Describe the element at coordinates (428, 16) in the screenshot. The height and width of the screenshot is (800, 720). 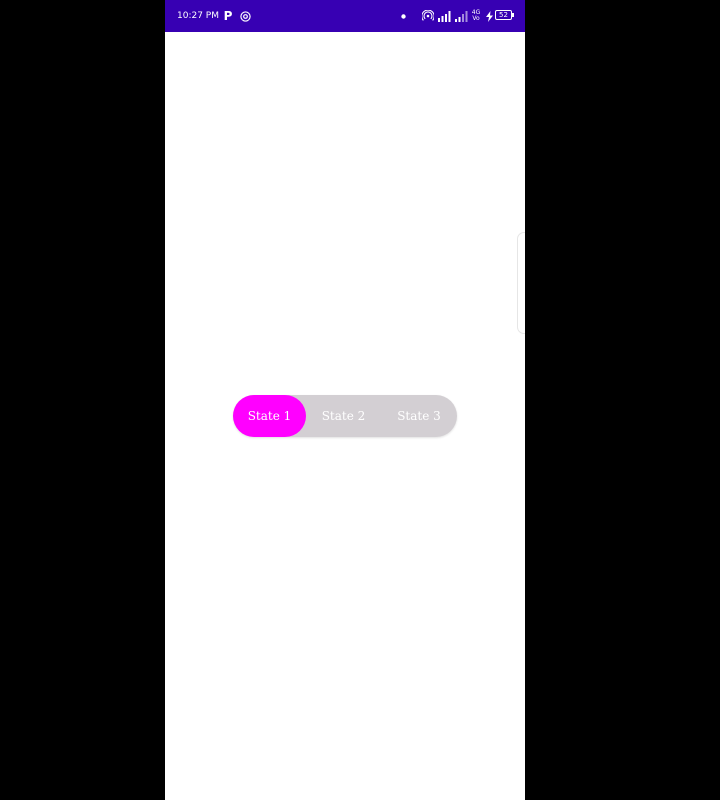
I see `hotspot-icon` at that location.